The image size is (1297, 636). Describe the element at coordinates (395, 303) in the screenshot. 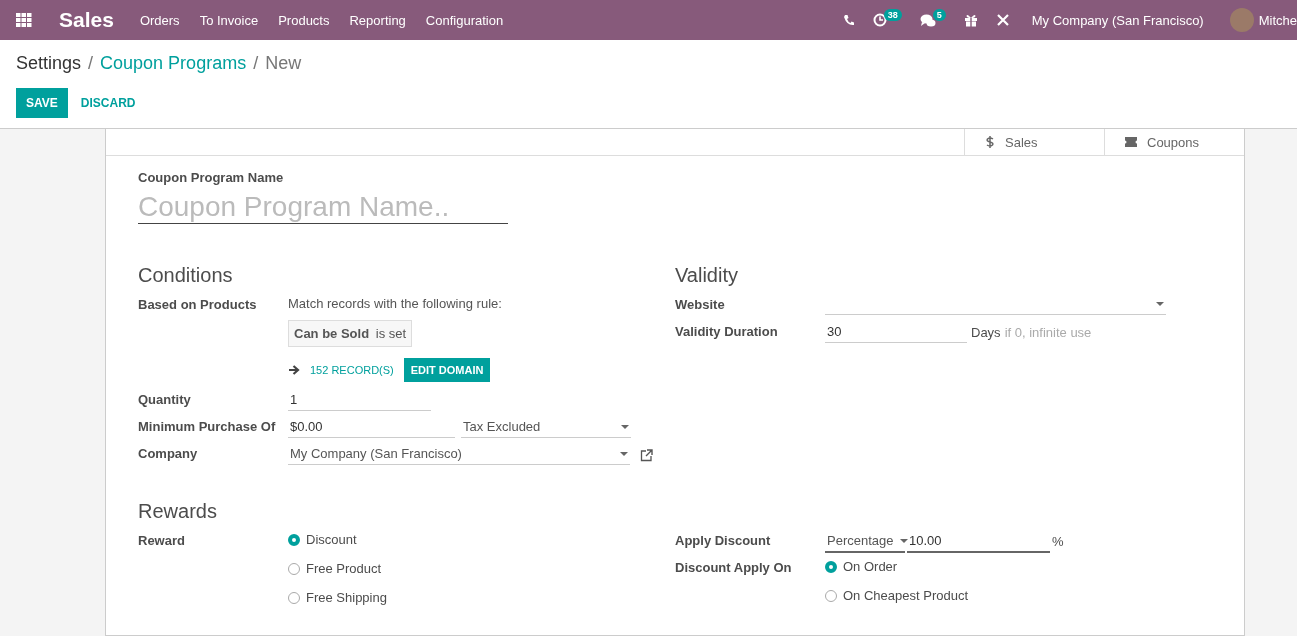

I see `rule-intro: Match records with the following rule:` at that location.